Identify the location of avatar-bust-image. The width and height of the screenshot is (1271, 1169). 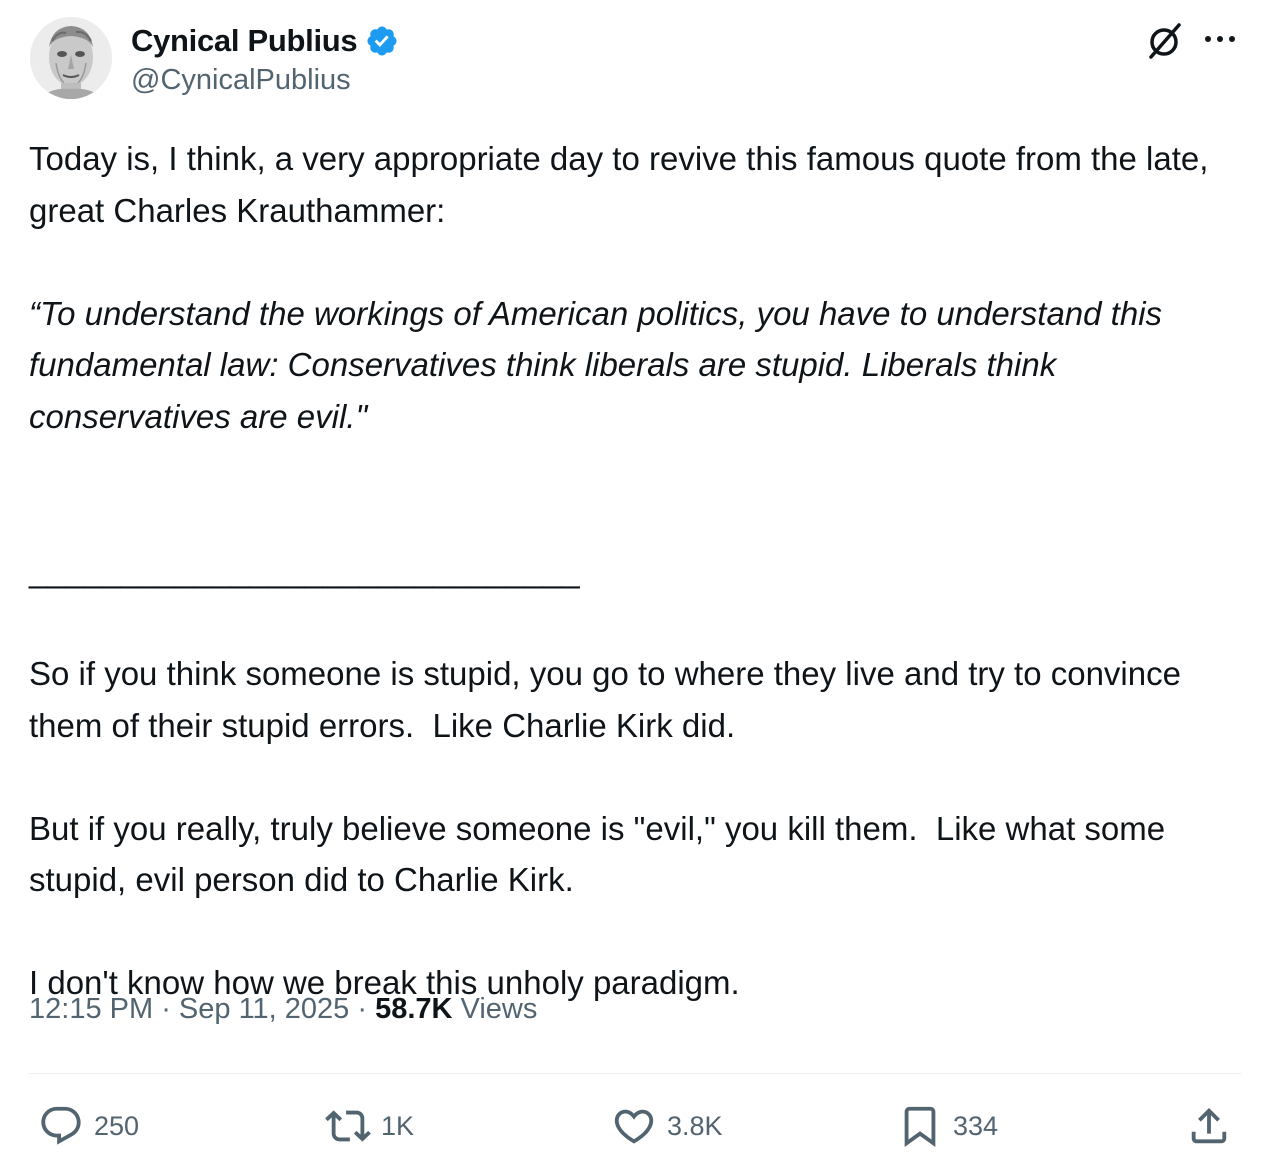
(71, 58).